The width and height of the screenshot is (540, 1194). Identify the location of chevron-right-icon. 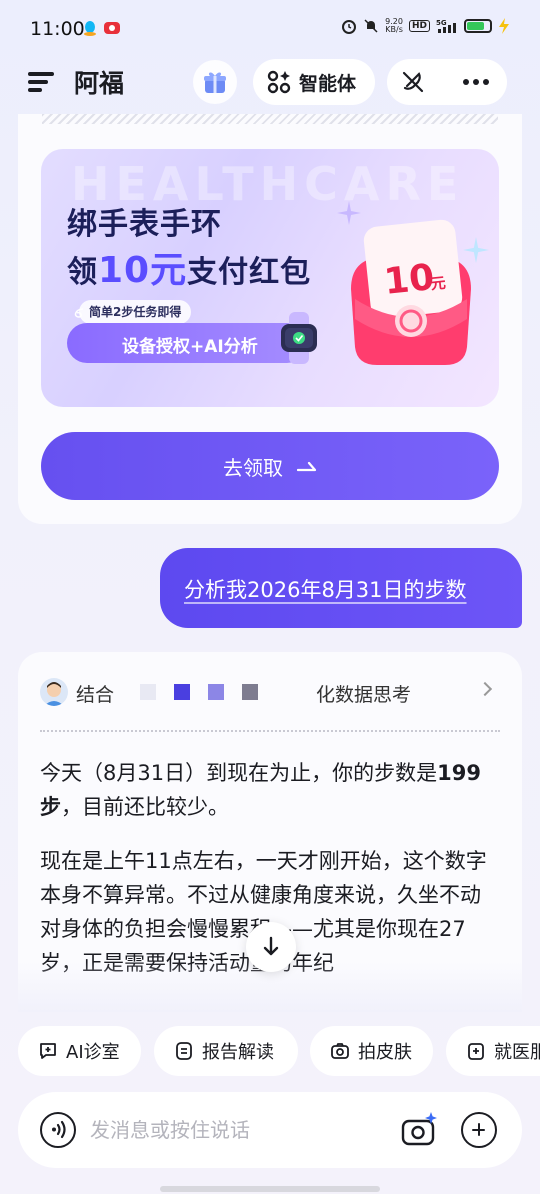
(485, 689).